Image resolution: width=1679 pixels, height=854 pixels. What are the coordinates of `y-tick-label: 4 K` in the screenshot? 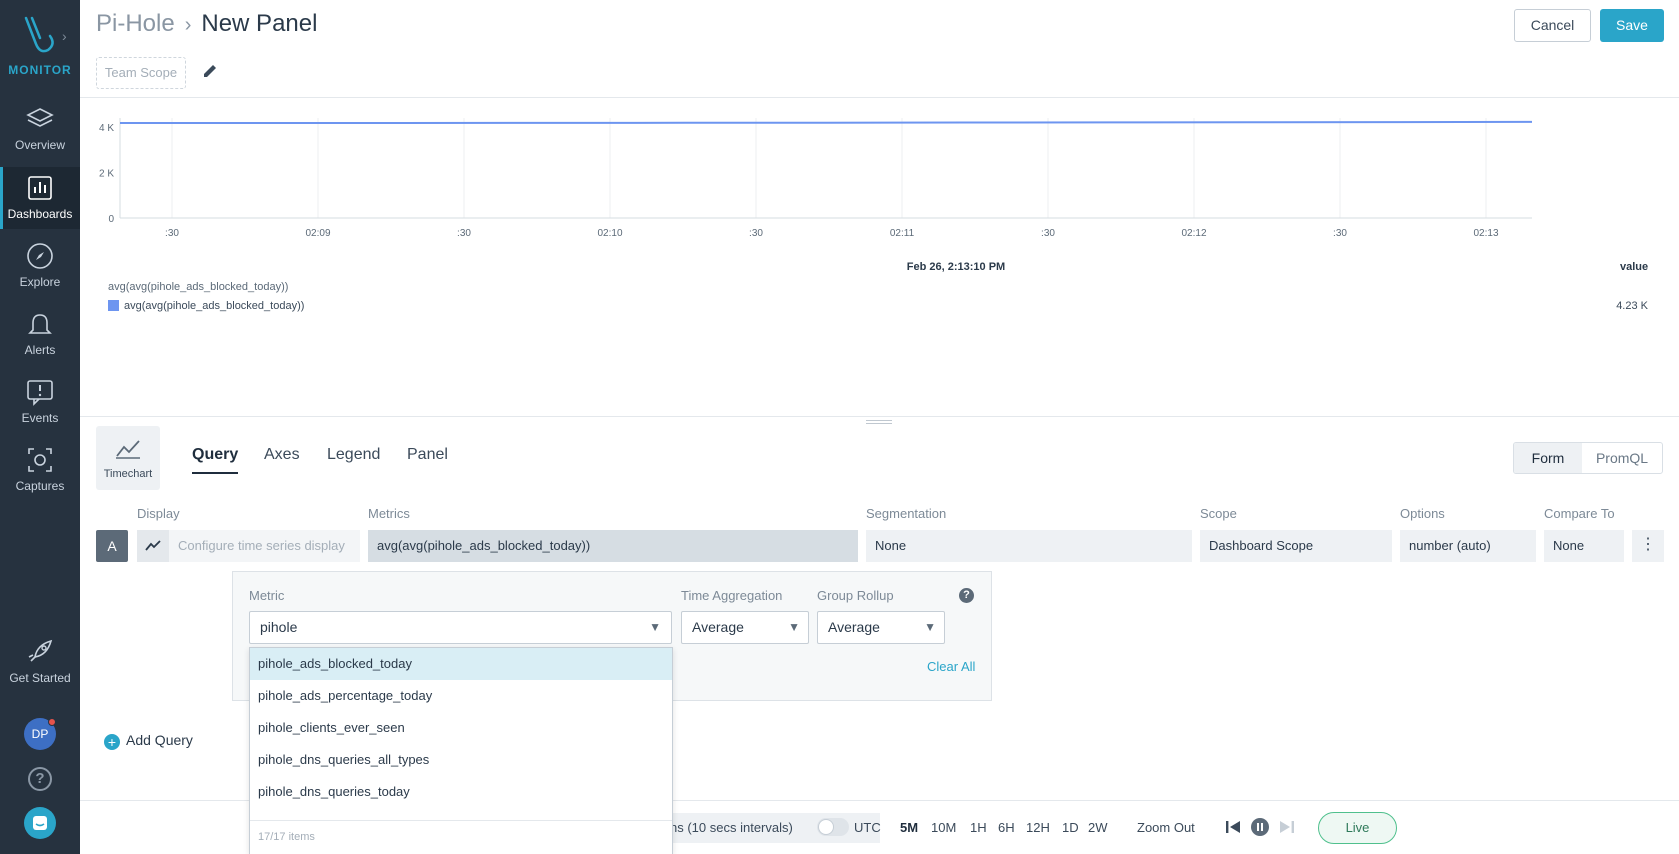 It's located at (106, 128).